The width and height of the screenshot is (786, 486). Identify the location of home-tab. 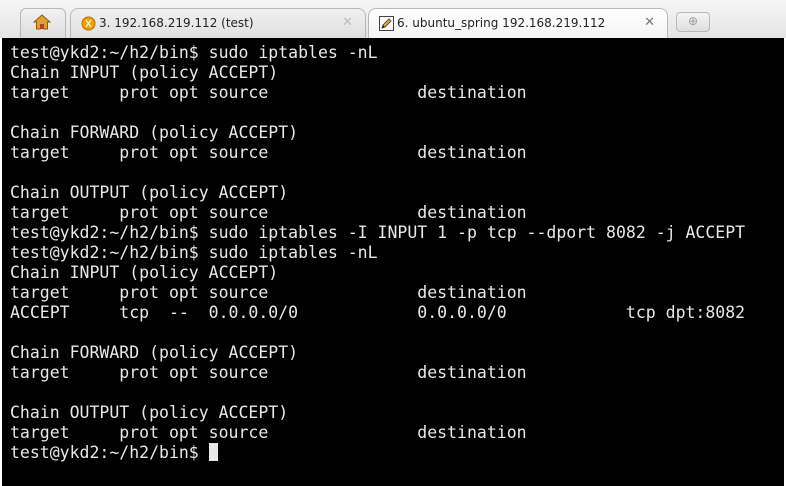
(43, 23).